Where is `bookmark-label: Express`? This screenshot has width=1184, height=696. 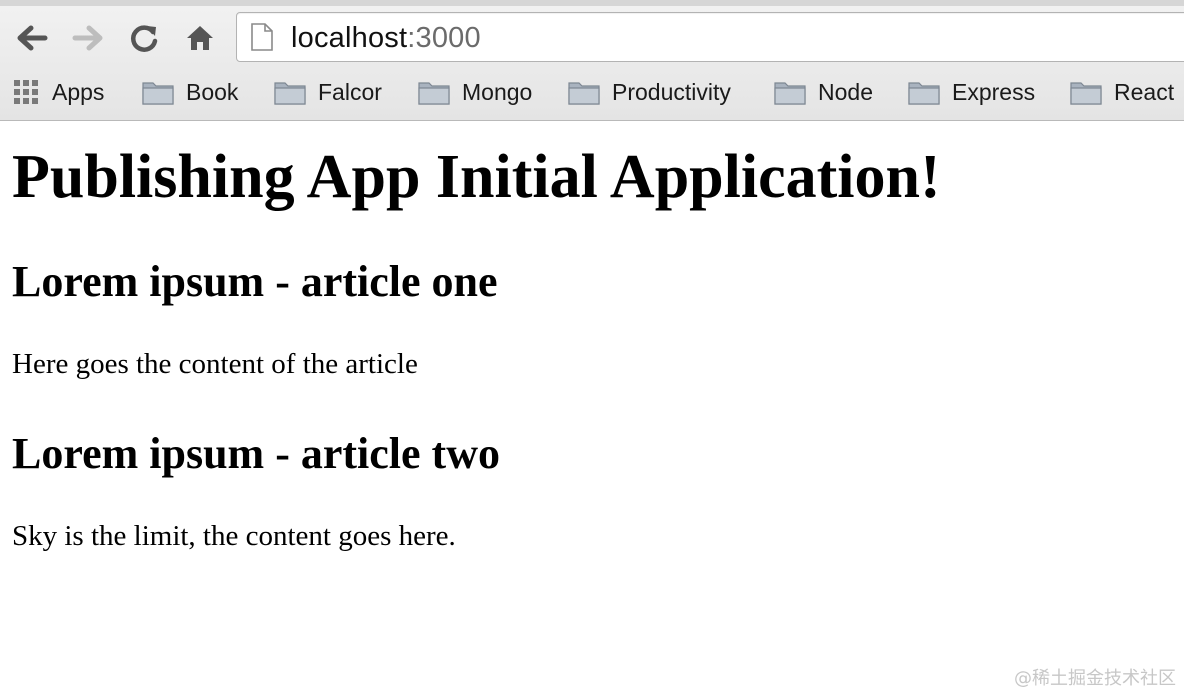
bookmark-label: Express is located at coordinates (994, 91).